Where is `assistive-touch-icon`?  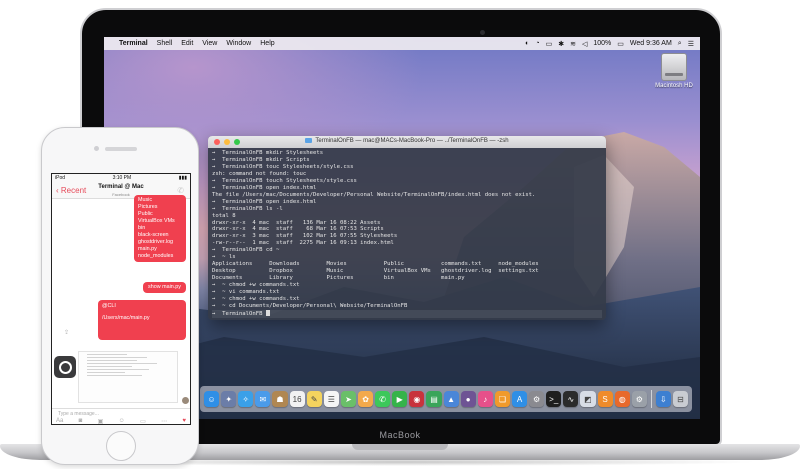
assistive-touch-icon is located at coordinates (65, 367).